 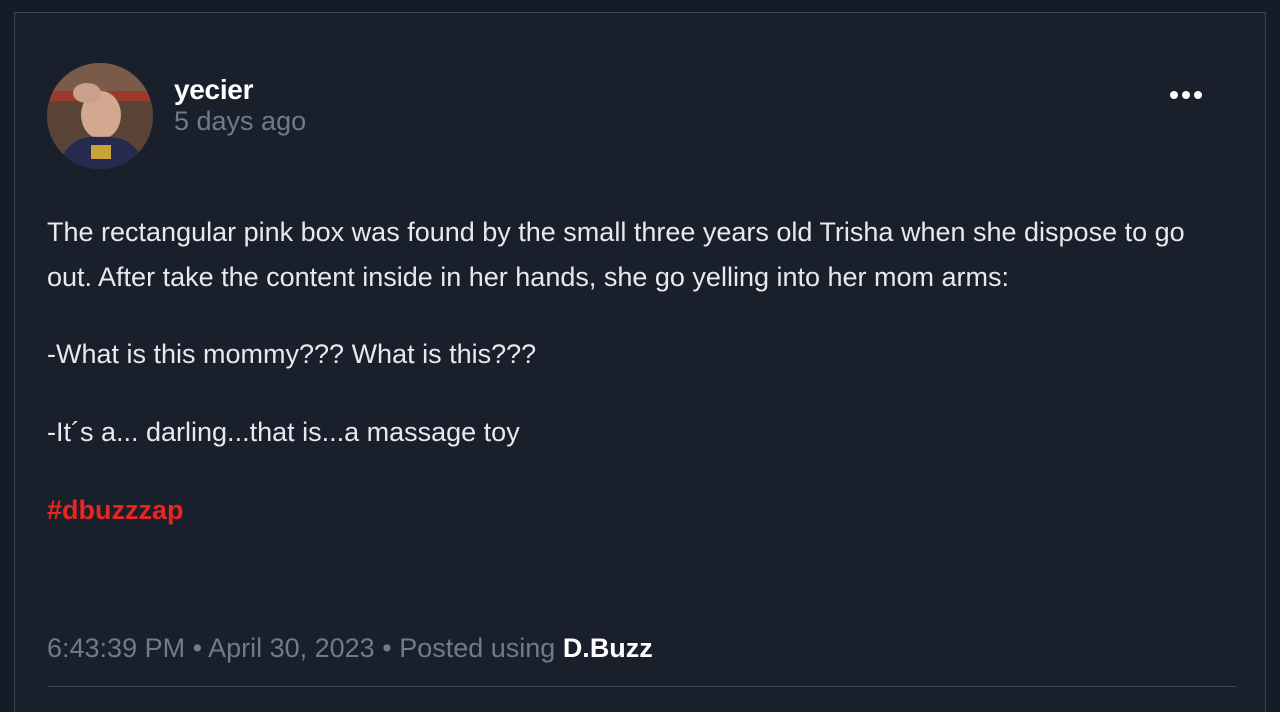 I want to click on posted-using-label: Posted using, so click(x=477, y=648).